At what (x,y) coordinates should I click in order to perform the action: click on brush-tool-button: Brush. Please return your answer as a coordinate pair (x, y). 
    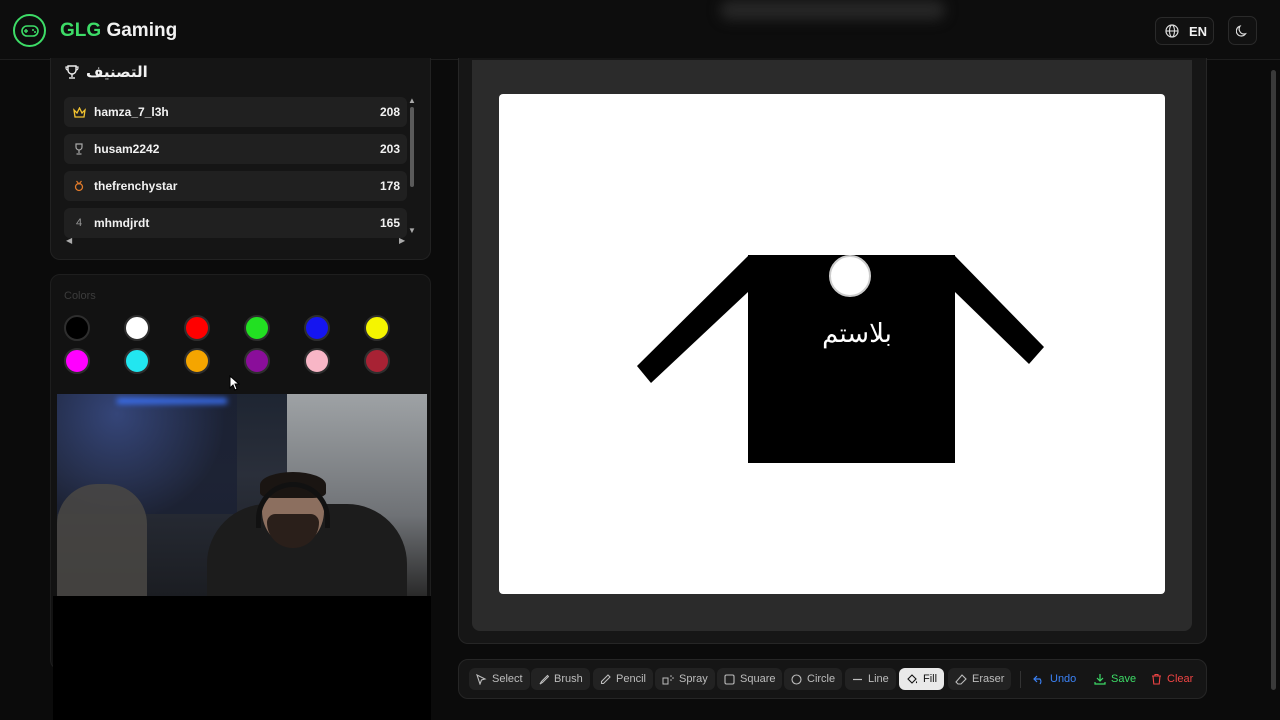
    Looking at the image, I should click on (560, 679).